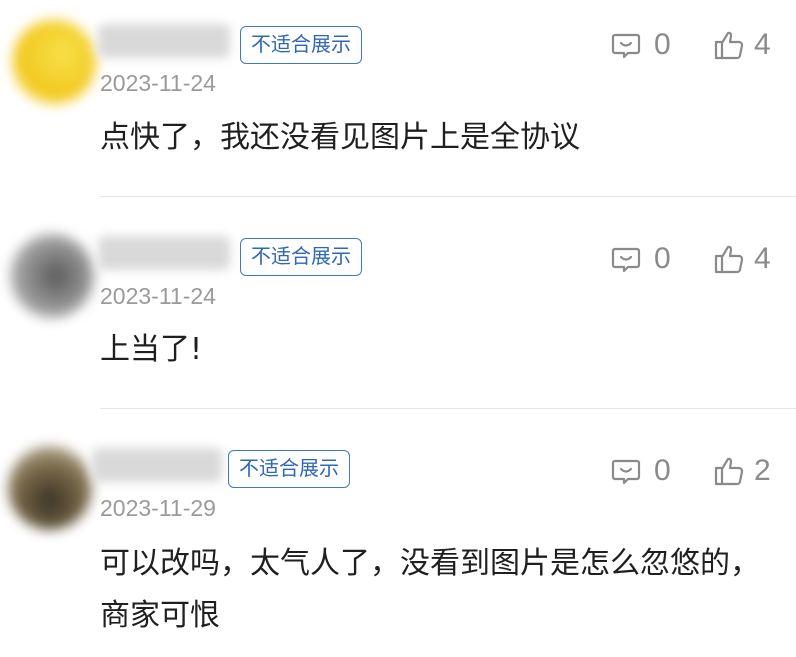 This screenshot has width=796, height=657. I want to click on comment-date: 2023-11-29, so click(158, 508).